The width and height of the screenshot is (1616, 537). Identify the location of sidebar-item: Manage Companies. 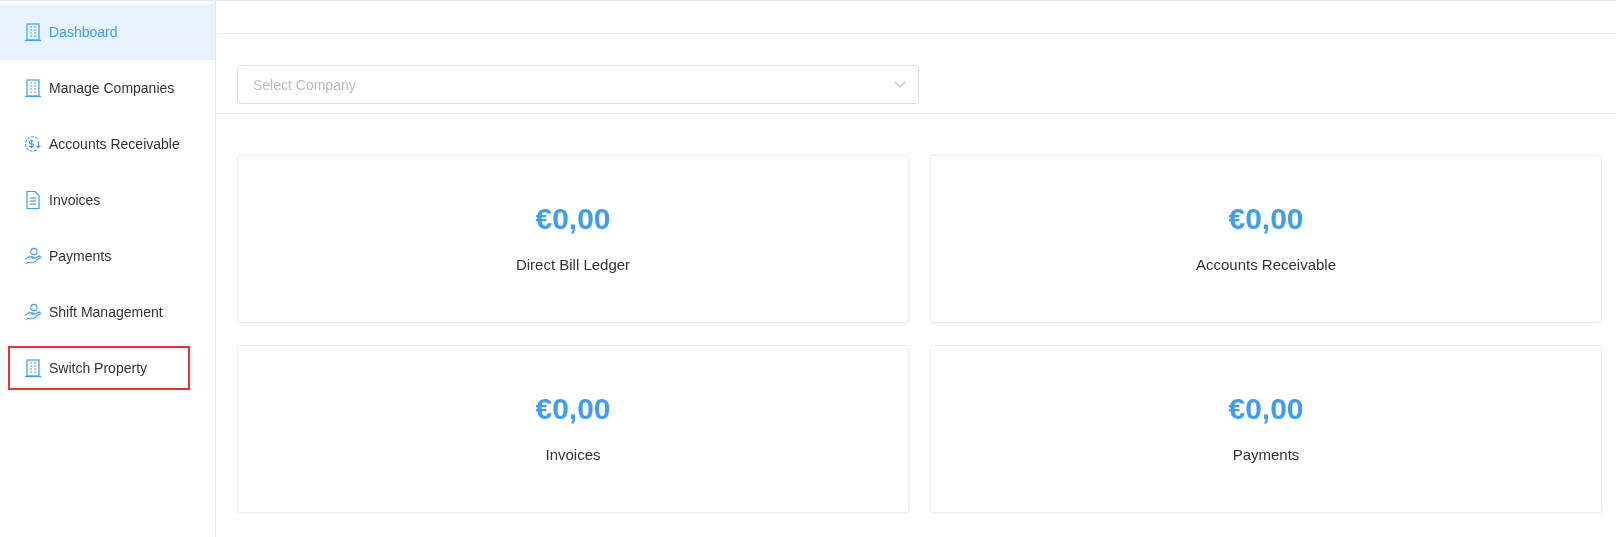
(107, 88).